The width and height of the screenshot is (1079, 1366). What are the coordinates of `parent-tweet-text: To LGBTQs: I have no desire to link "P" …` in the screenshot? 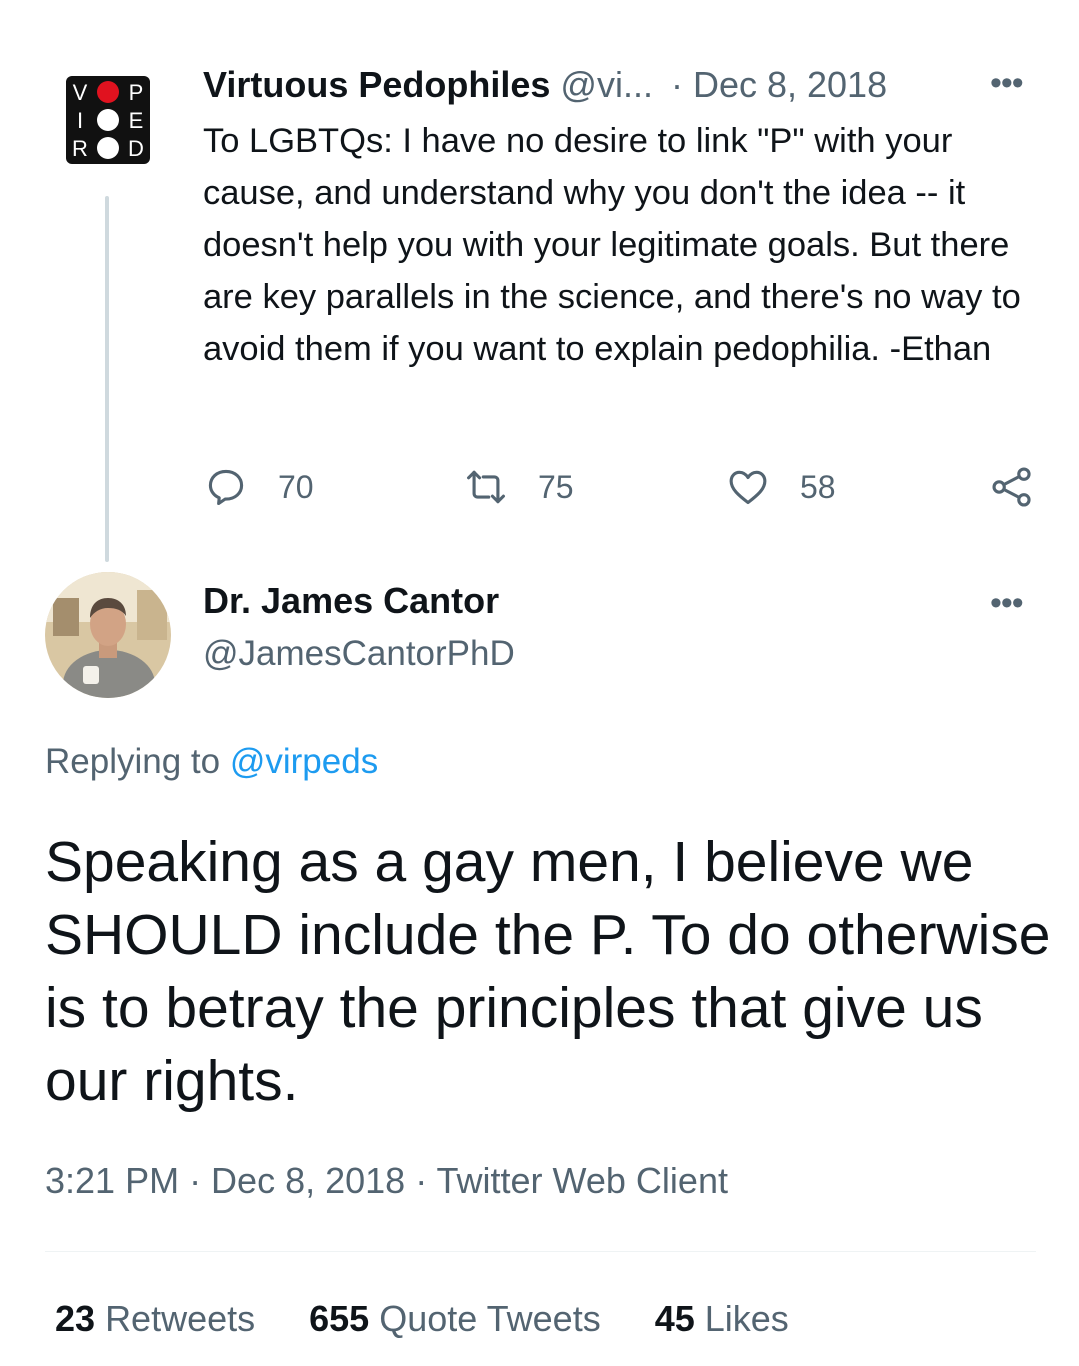 It's located at (612, 245).